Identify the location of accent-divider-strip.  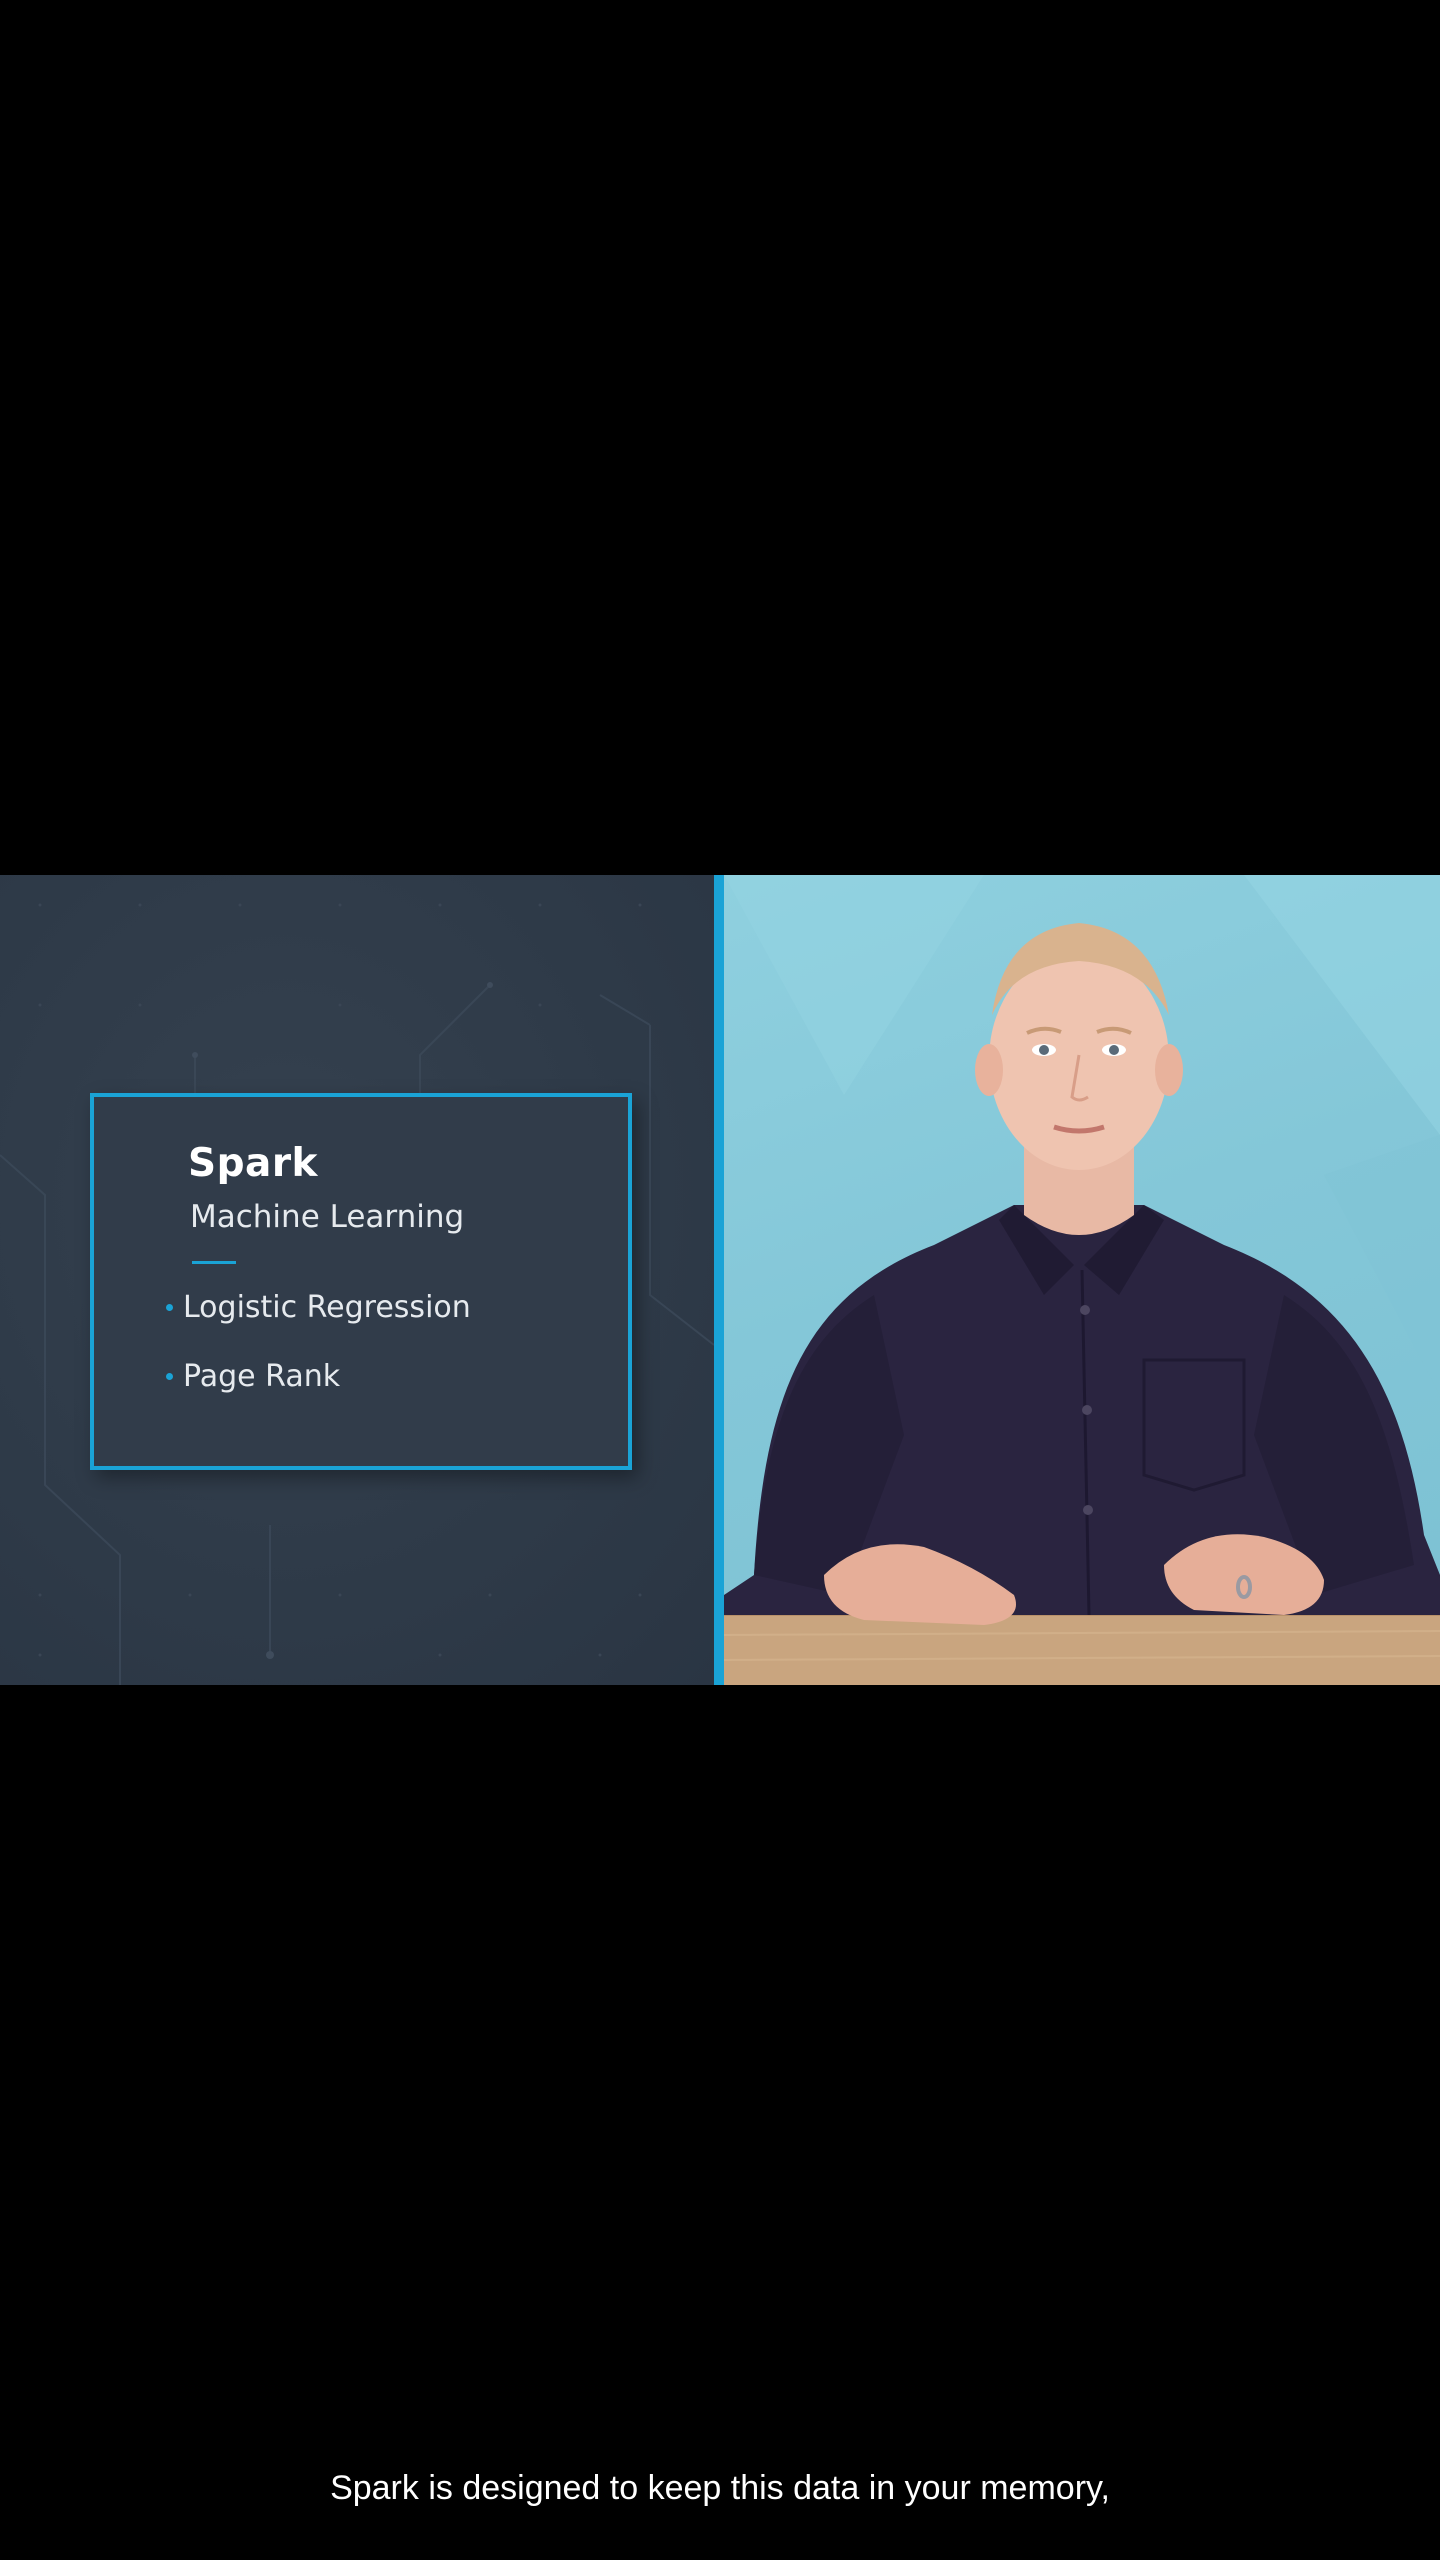
(719, 1280).